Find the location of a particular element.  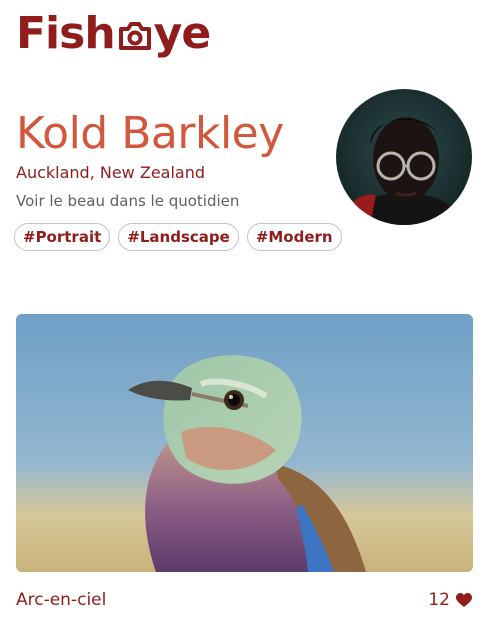

tag-landscape: #Landscape is located at coordinates (178, 237).